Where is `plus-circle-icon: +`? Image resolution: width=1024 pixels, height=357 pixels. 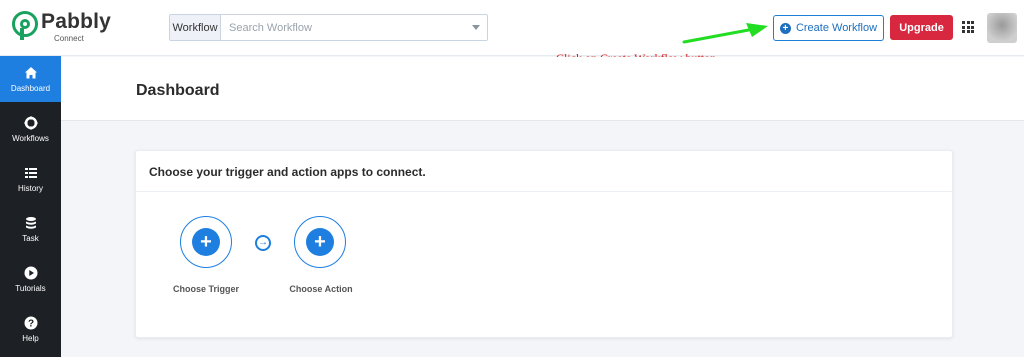
plus-circle-icon: + is located at coordinates (785, 28).